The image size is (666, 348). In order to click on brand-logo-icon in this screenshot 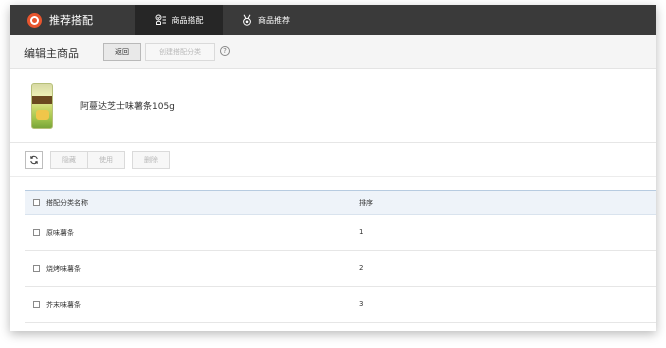, I will do `click(34, 20)`.